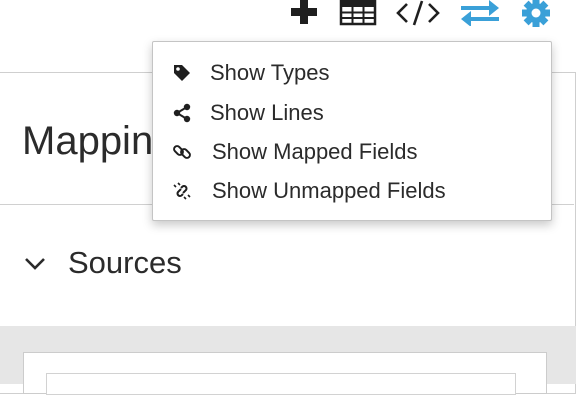  Describe the element at coordinates (125, 262) in the screenshot. I see `sources-label: Sources` at that location.